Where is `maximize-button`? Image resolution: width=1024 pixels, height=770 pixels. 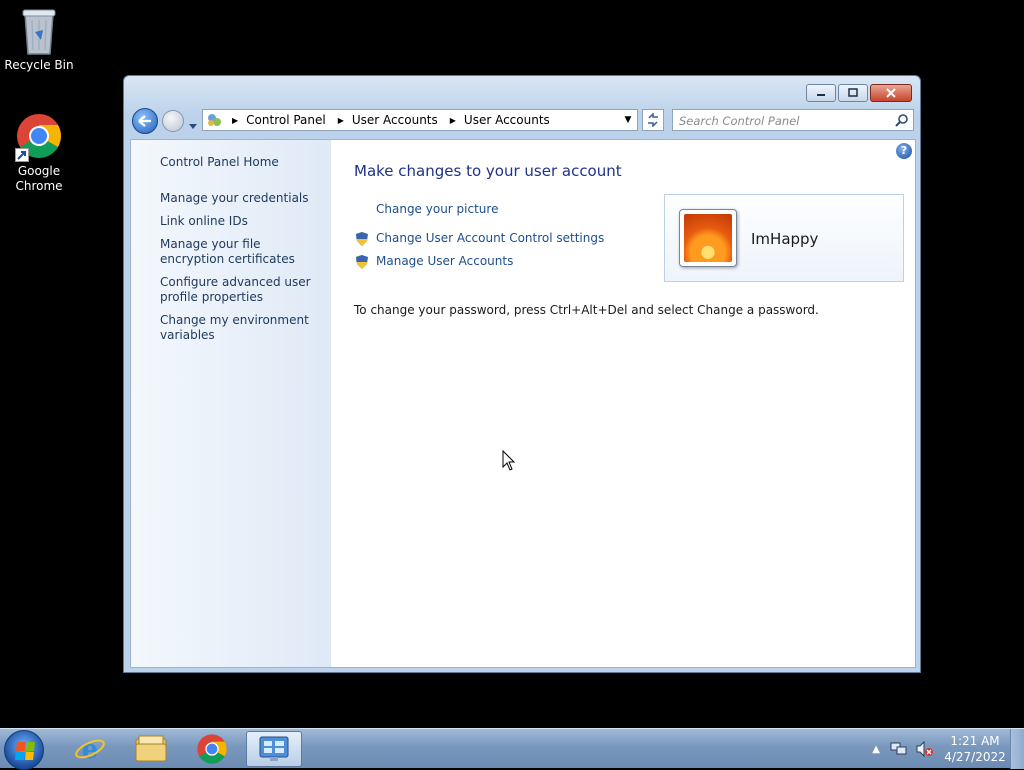 maximize-button is located at coordinates (853, 93).